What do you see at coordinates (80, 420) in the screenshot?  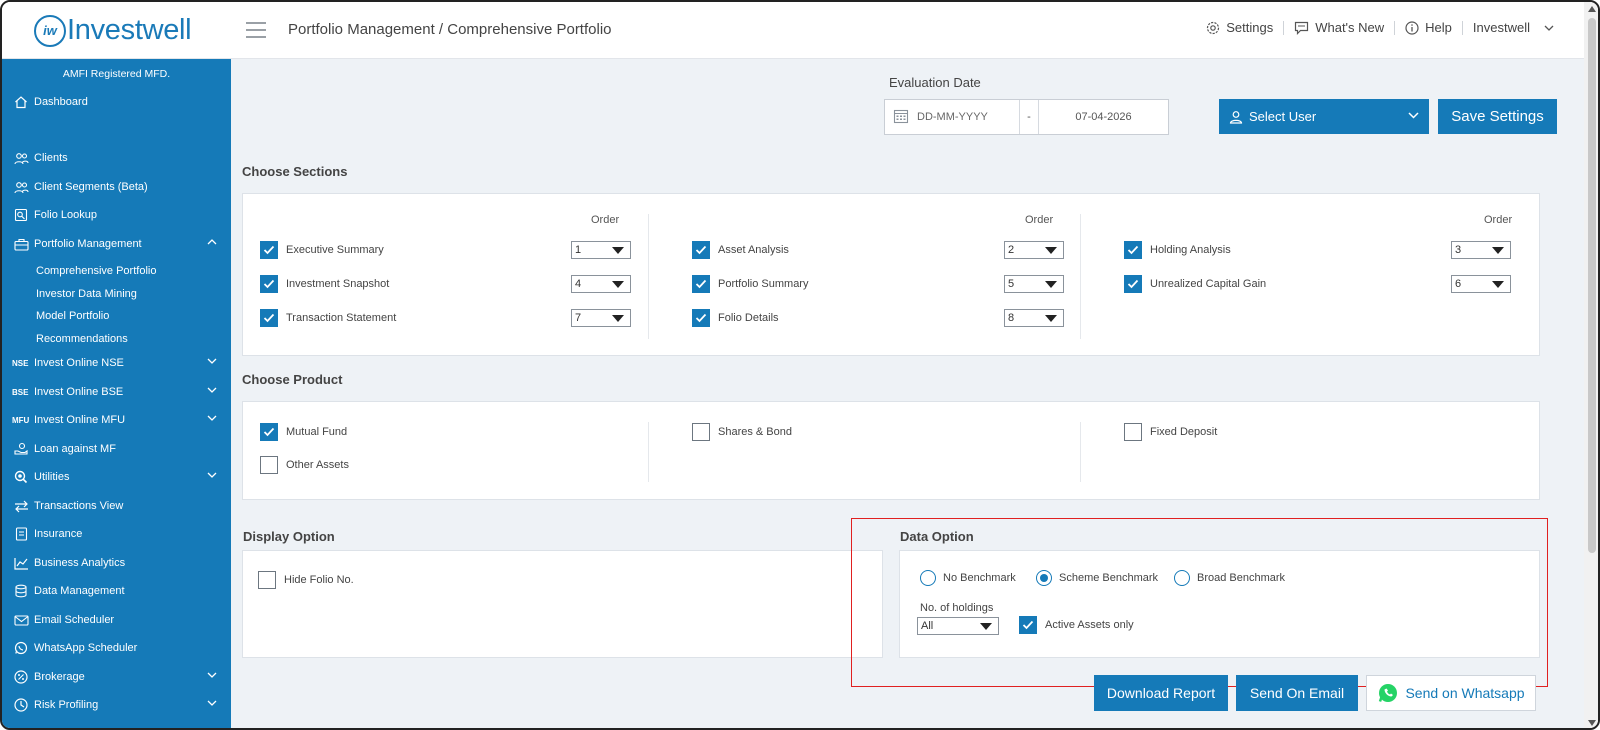 I see `sidebar-item-label: Invest Online MFU` at bounding box center [80, 420].